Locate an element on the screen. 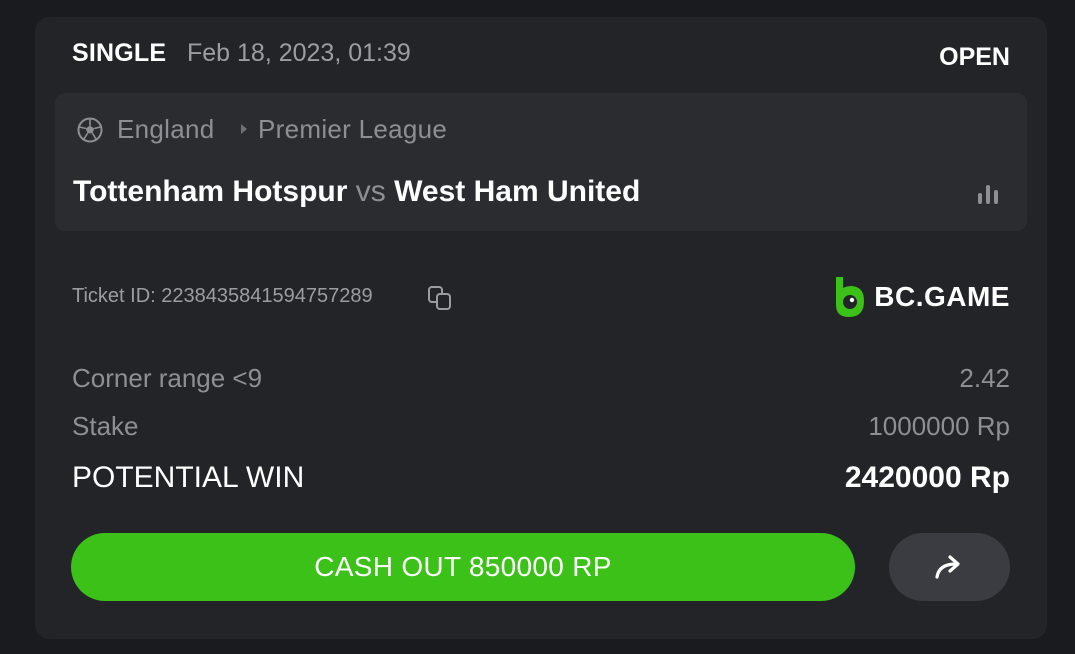  stake-label: Stake is located at coordinates (105, 426).